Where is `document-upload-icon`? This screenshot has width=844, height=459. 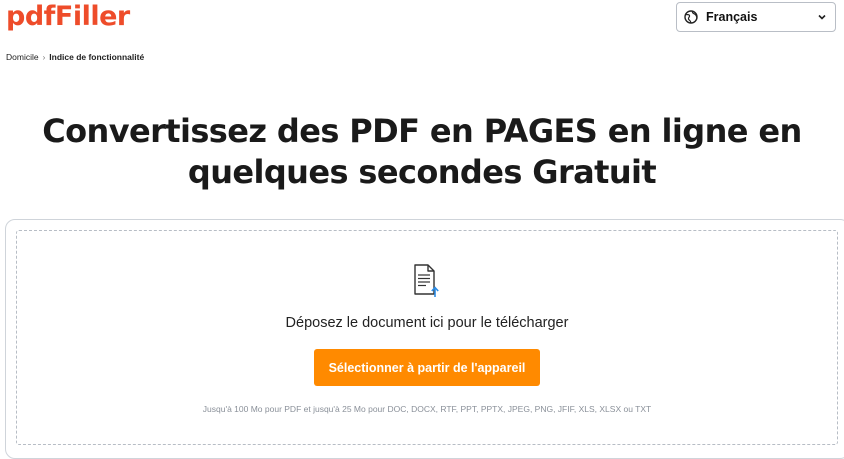 document-upload-icon is located at coordinates (427, 281).